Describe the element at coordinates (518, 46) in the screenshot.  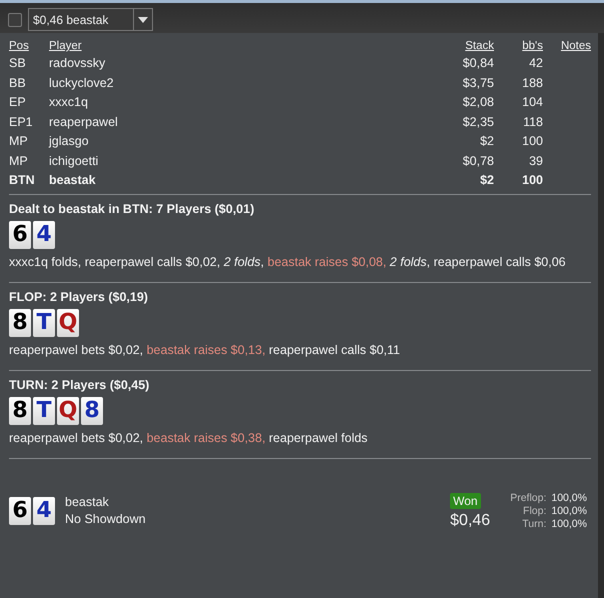
I see `column-header: bb's` at that location.